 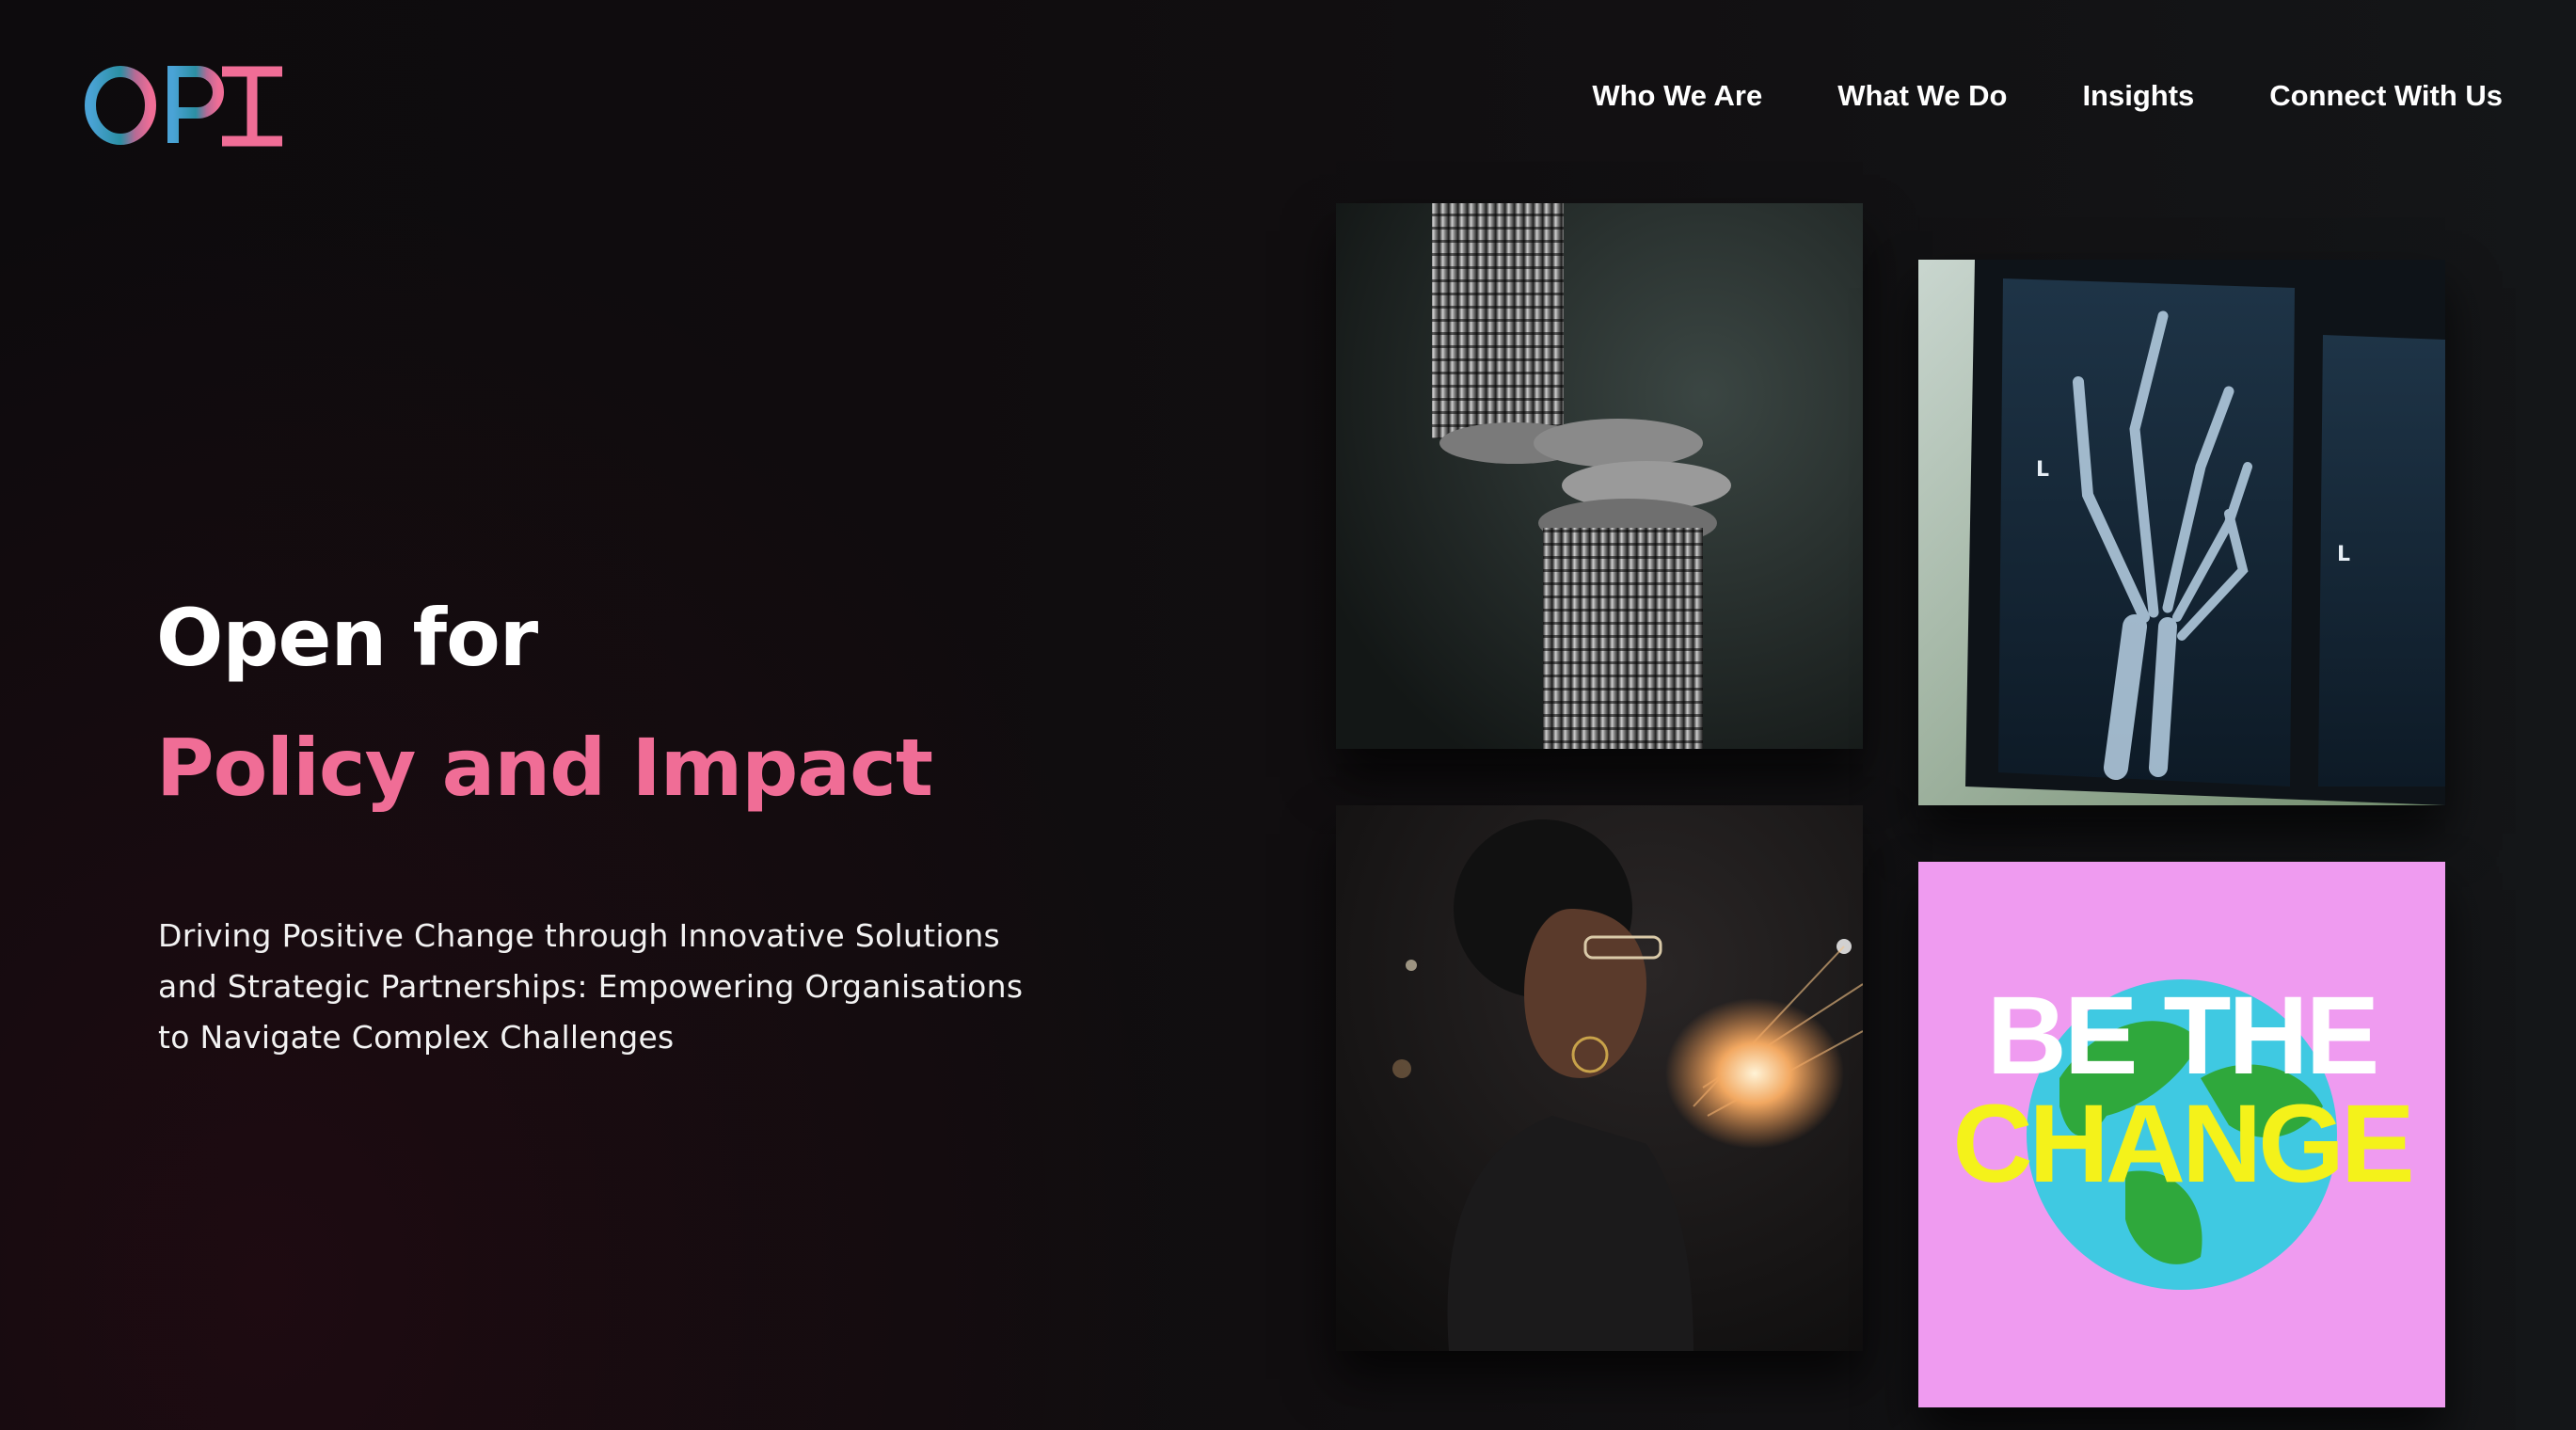 What do you see at coordinates (1600, 476) in the screenshot?
I see `coins-image` at bounding box center [1600, 476].